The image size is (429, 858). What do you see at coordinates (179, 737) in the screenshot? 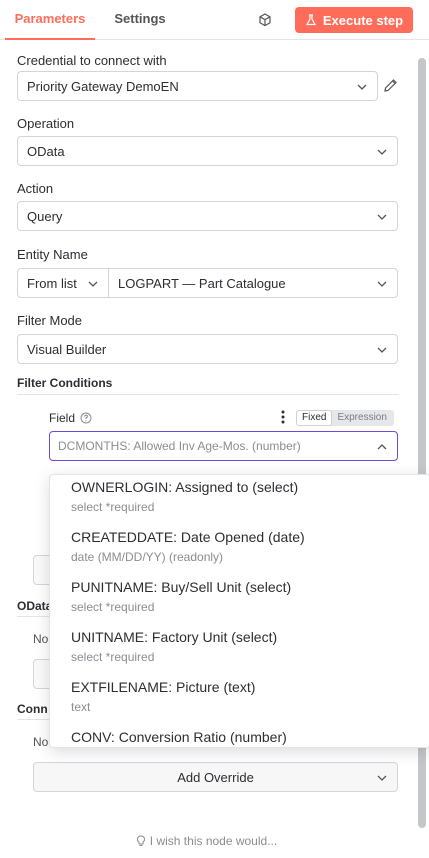
I see `option-title: CONV: Conversion Ratio (number)` at bounding box center [179, 737].